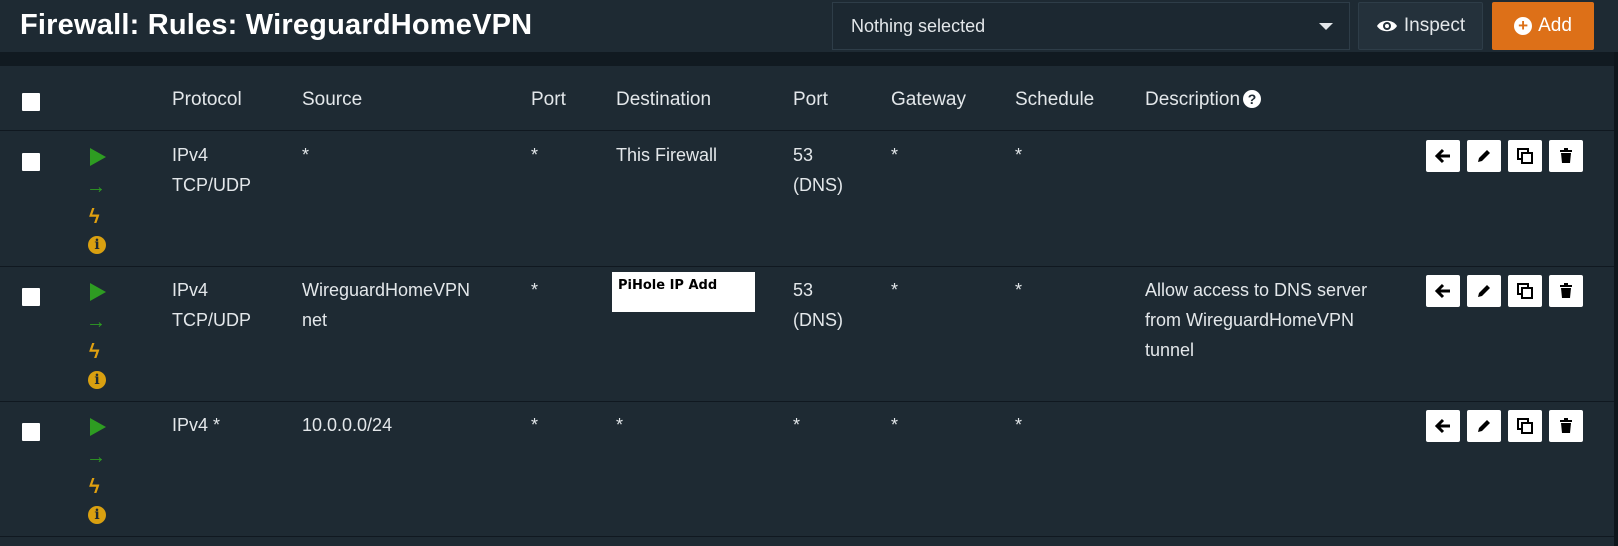 The height and width of the screenshot is (546, 1618). Describe the element at coordinates (386, 305) in the screenshot. I see `source-cell: WireguardHomeVPN net` at that location.